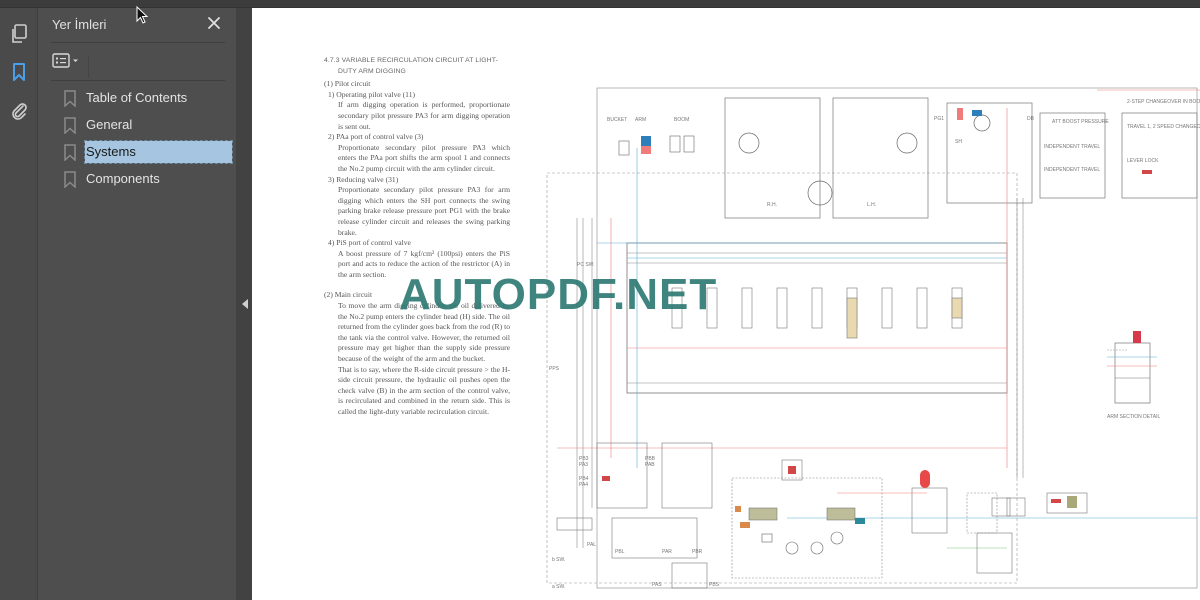 This screenshot has height=600, width=1200. I want to click on toolbar-divider, so click(88, 67).